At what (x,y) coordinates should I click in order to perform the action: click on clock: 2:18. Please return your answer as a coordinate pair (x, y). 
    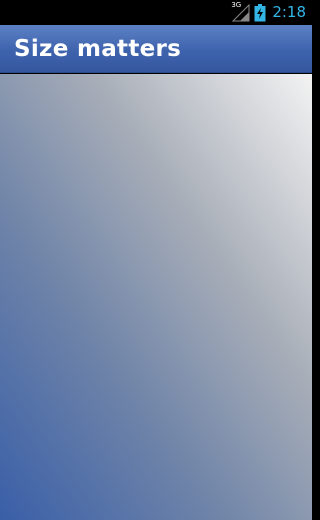
    Looking at the image, I should click on (289, 12).